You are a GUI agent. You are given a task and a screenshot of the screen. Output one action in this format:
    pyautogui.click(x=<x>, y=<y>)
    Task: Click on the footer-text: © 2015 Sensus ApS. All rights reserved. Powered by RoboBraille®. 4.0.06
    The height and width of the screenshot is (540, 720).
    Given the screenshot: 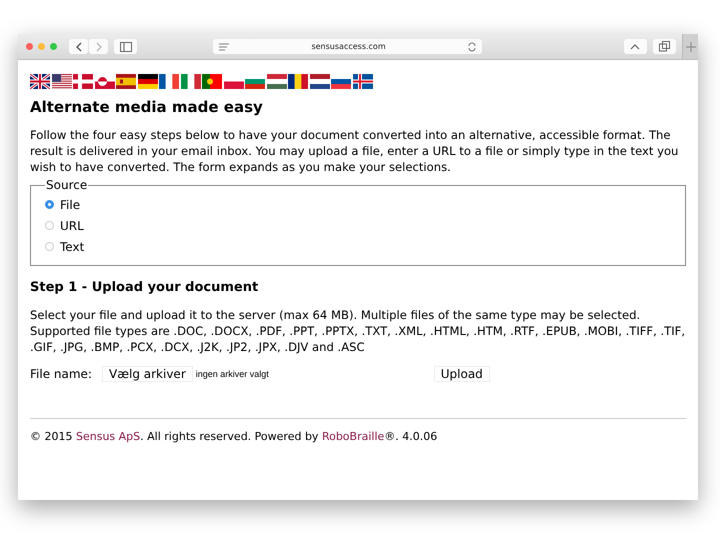 What is the action you would take?
    pyautogui.click(x=234, y=436)
    